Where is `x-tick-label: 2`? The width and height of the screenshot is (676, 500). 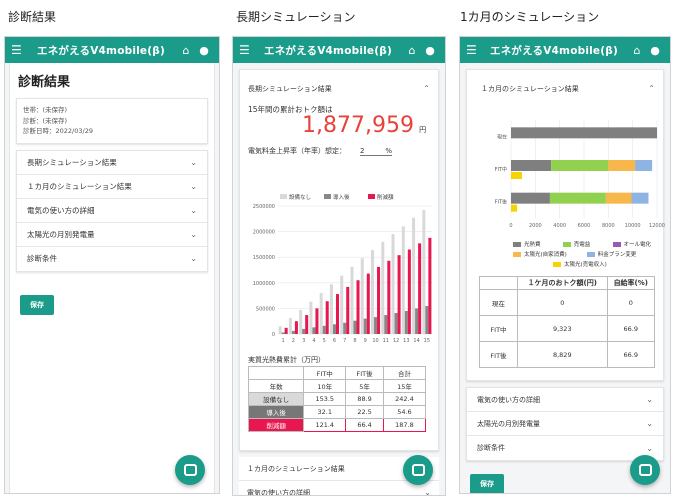
x-tick-label: 2 is located at coordinates (293, 341).